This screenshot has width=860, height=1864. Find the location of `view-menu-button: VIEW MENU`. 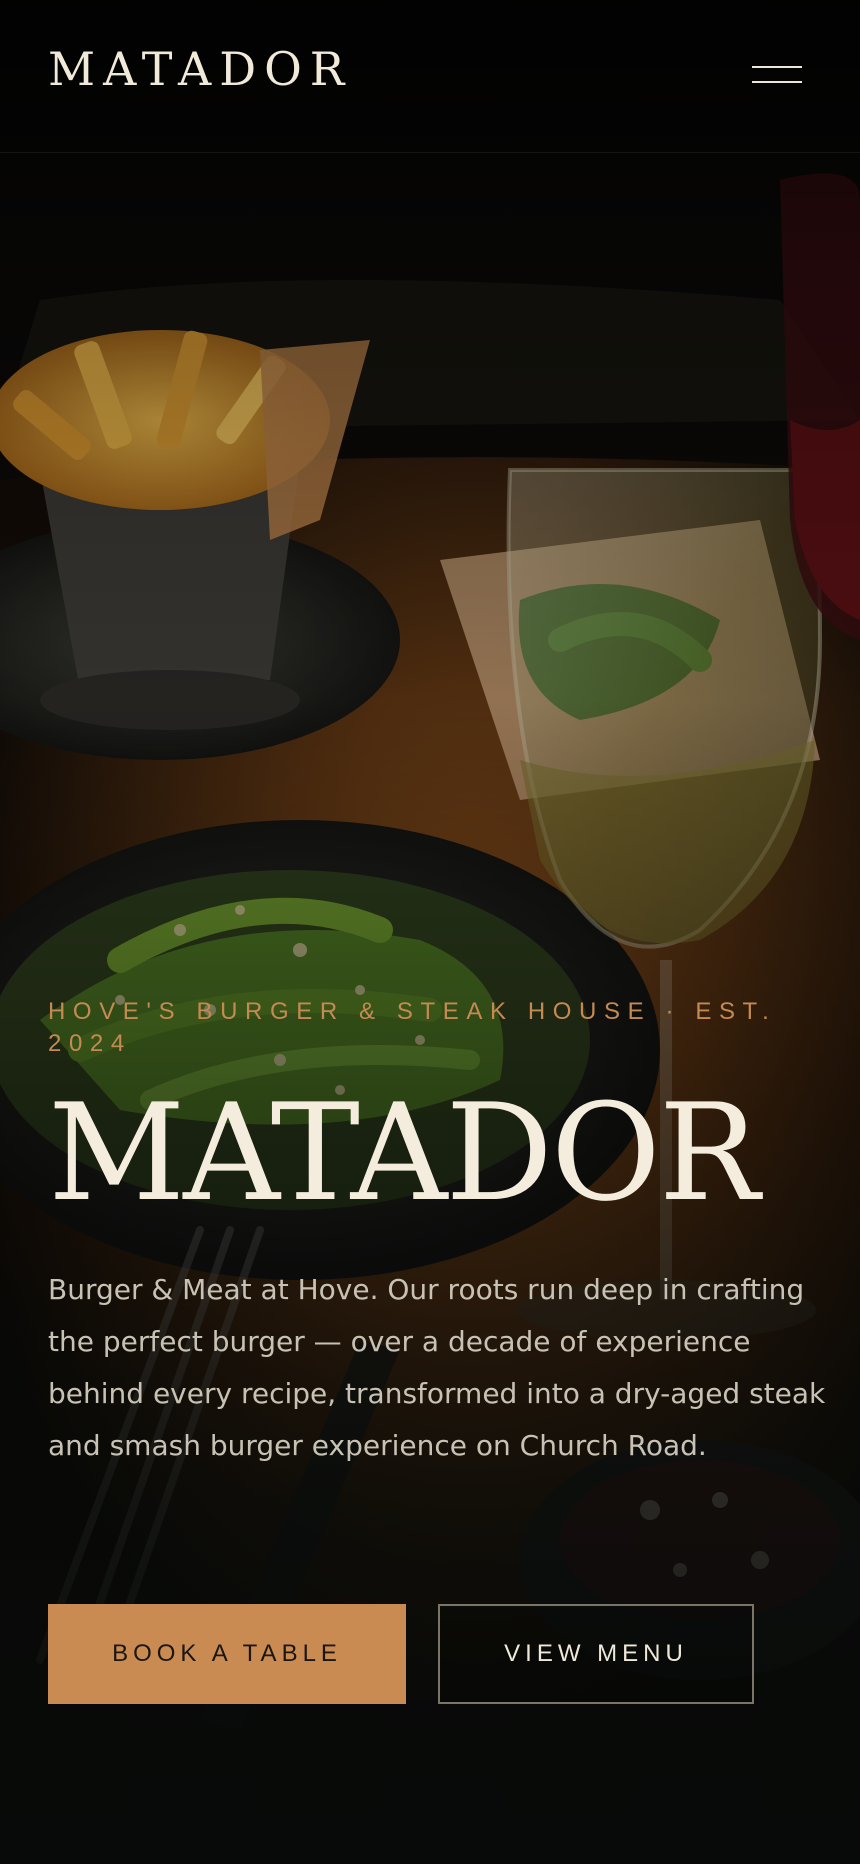

view-menu-button: VIEW MENU is located at coordinates (596, 1654).